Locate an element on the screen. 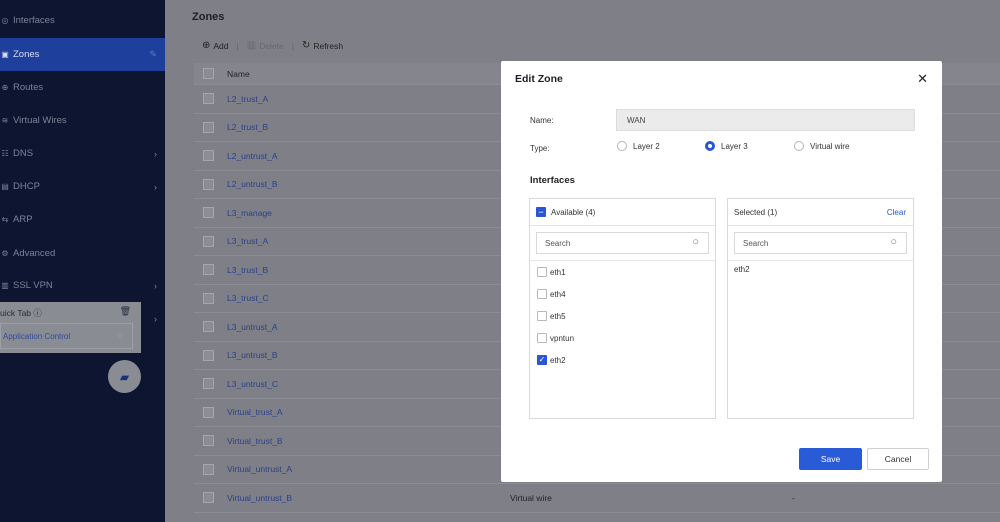 The height and width of the screenshot is (522, 1000). zone-name-link: L3_untrust_A is located at coordinates (252, 327).